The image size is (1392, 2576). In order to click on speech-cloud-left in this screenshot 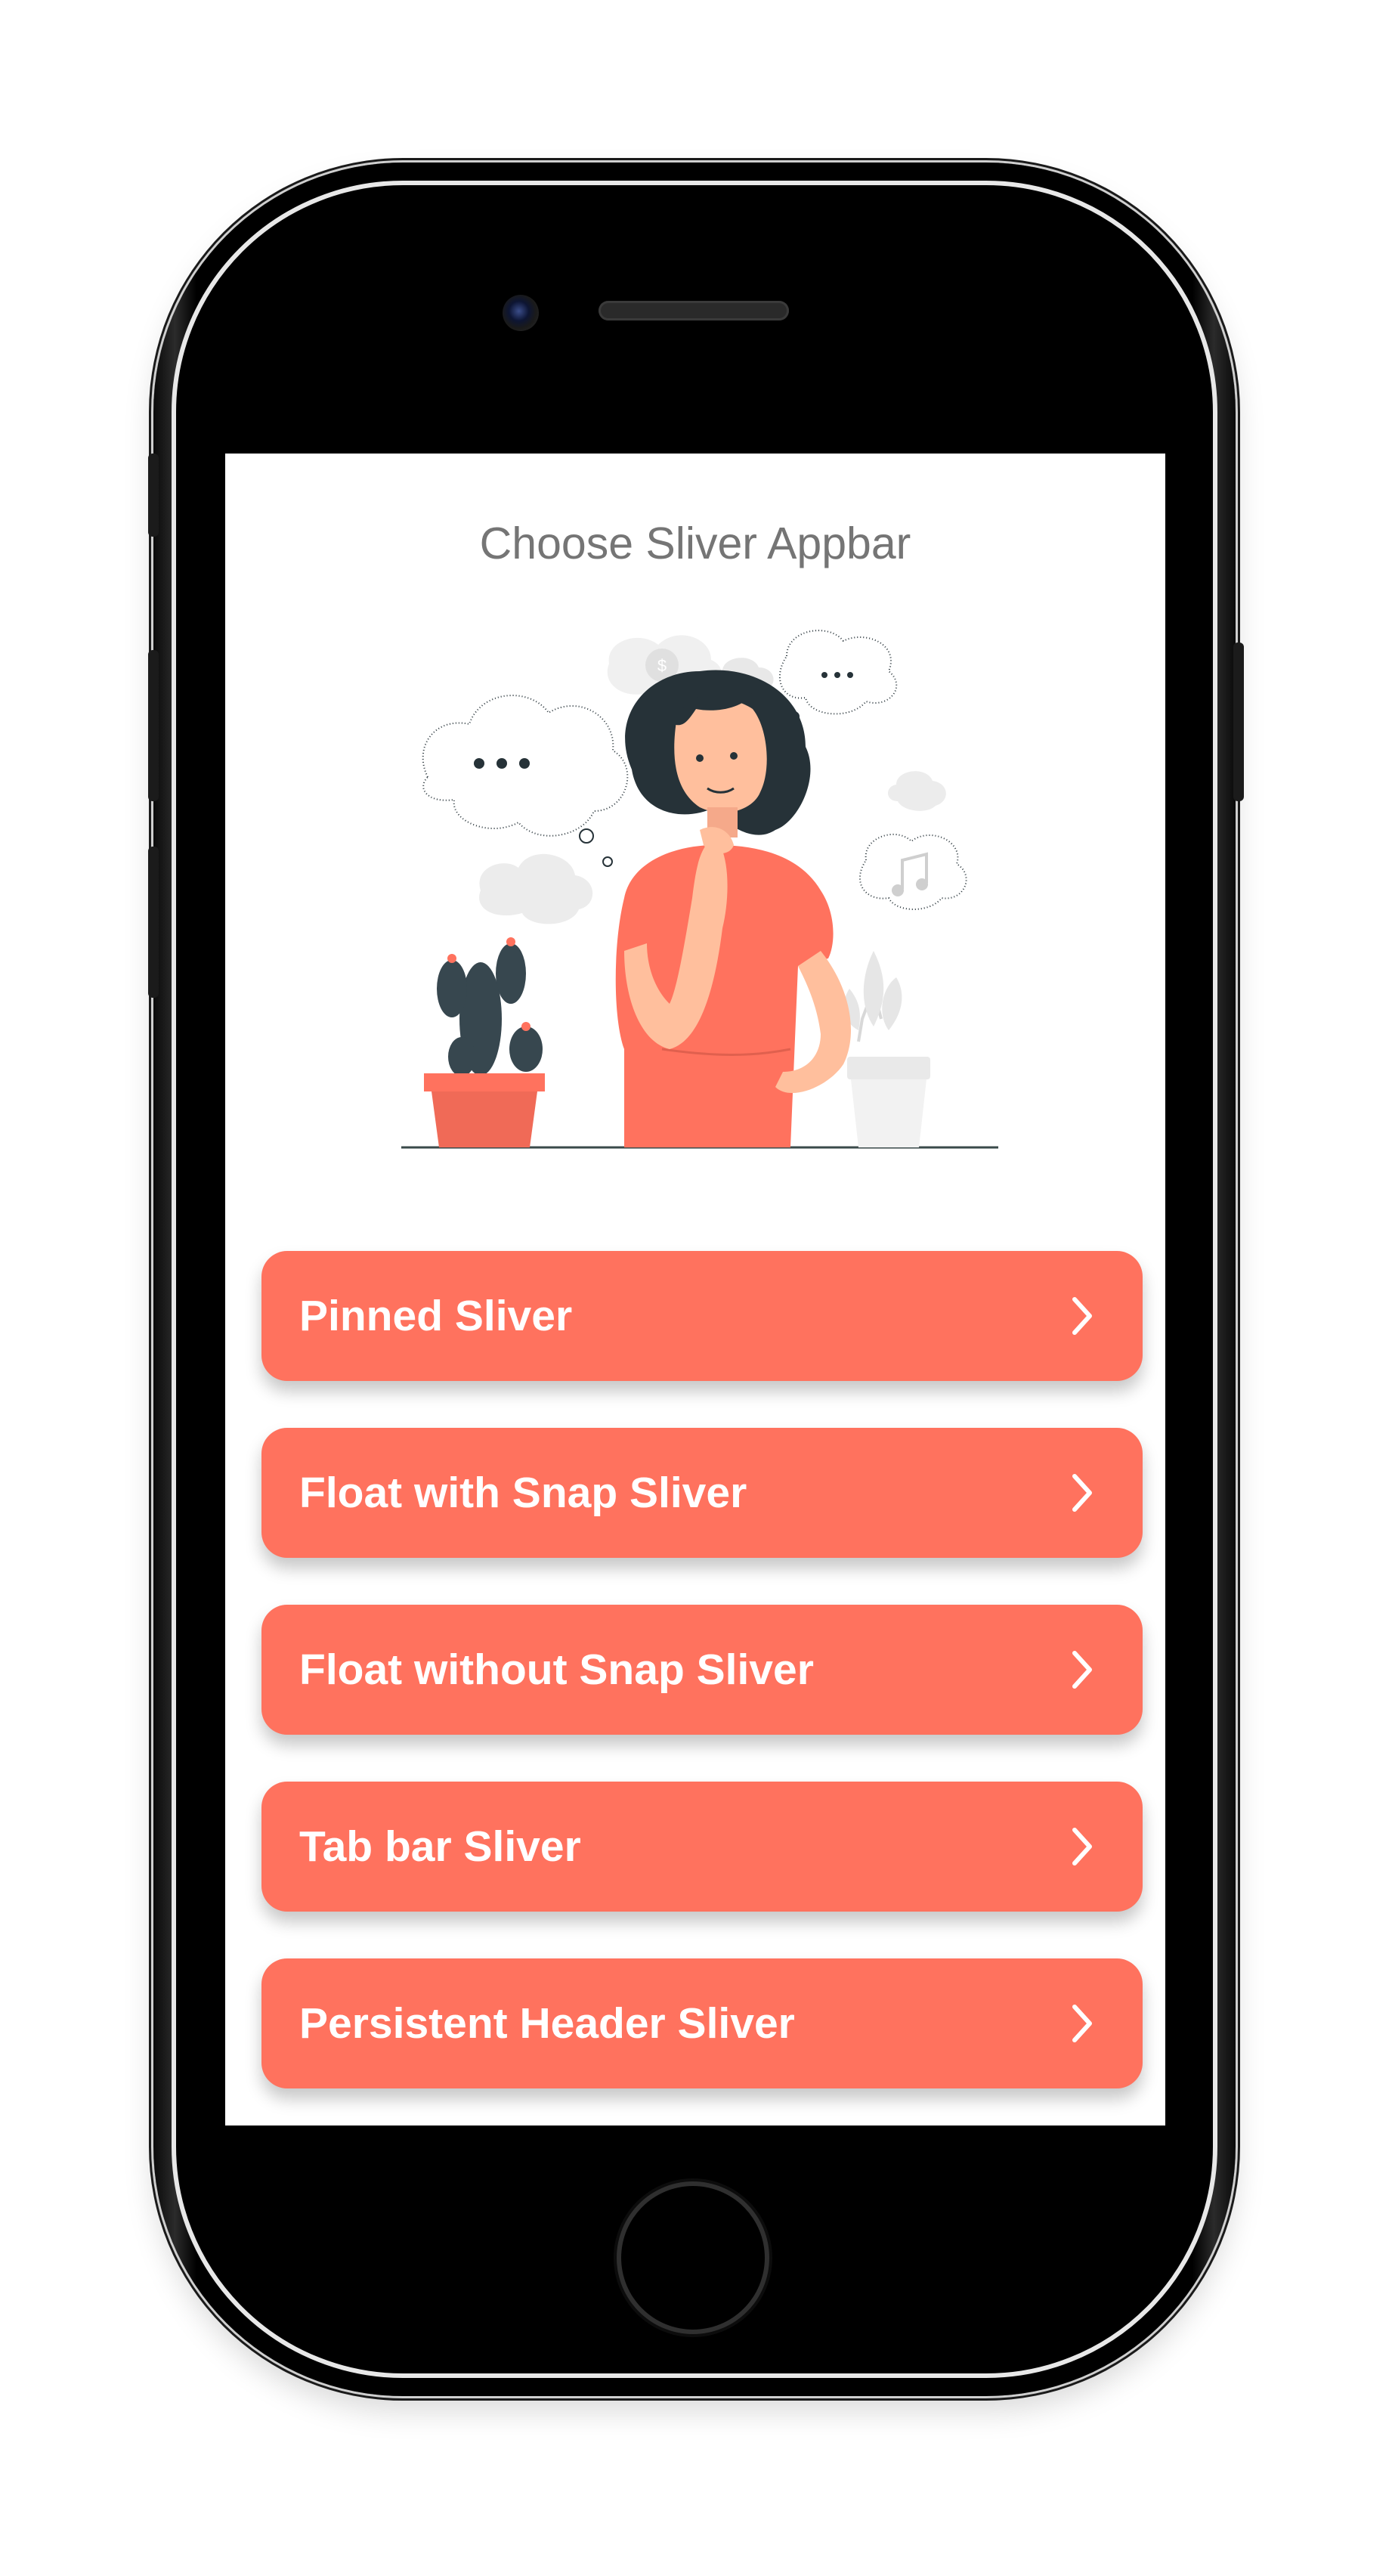, I will do `click(525, 781)`.